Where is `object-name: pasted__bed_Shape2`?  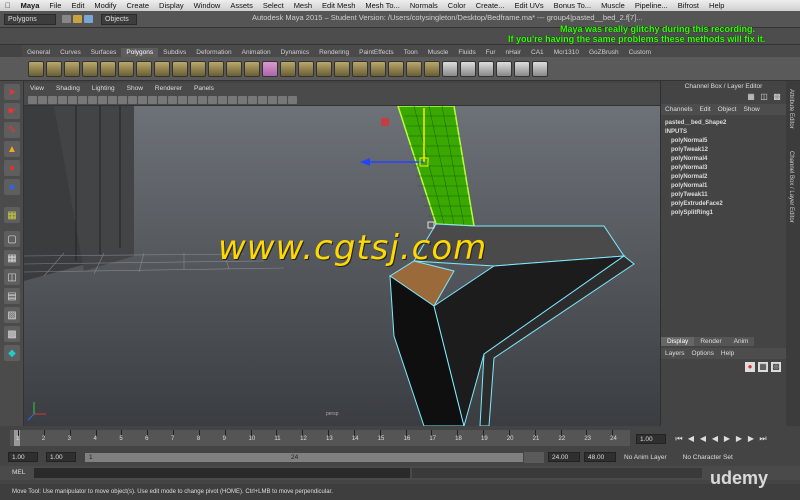
object-name: pasted__bed_Shape2 is located at coordinates (723, 123).